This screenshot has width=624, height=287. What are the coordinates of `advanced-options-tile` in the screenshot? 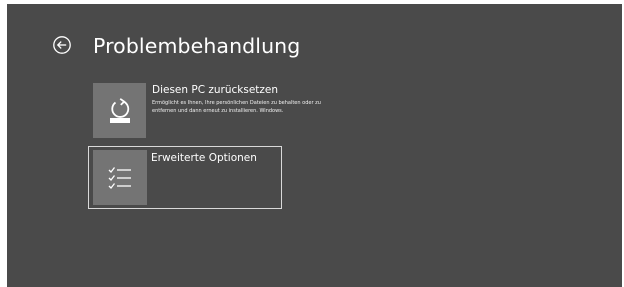 It's located at (120, 177).